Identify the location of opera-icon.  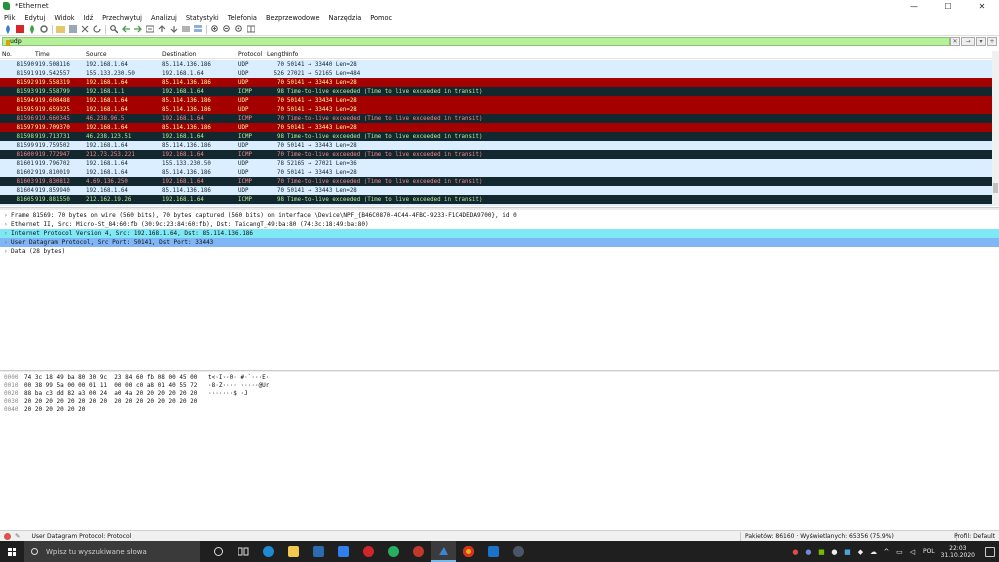
(368, 551).